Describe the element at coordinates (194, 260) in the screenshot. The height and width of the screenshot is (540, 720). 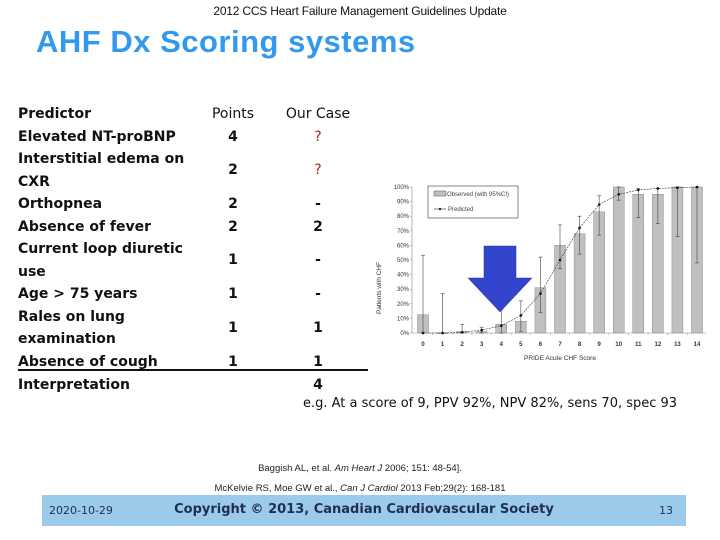
I see `table-row: Current loop diuretic use 1 -` at that location.